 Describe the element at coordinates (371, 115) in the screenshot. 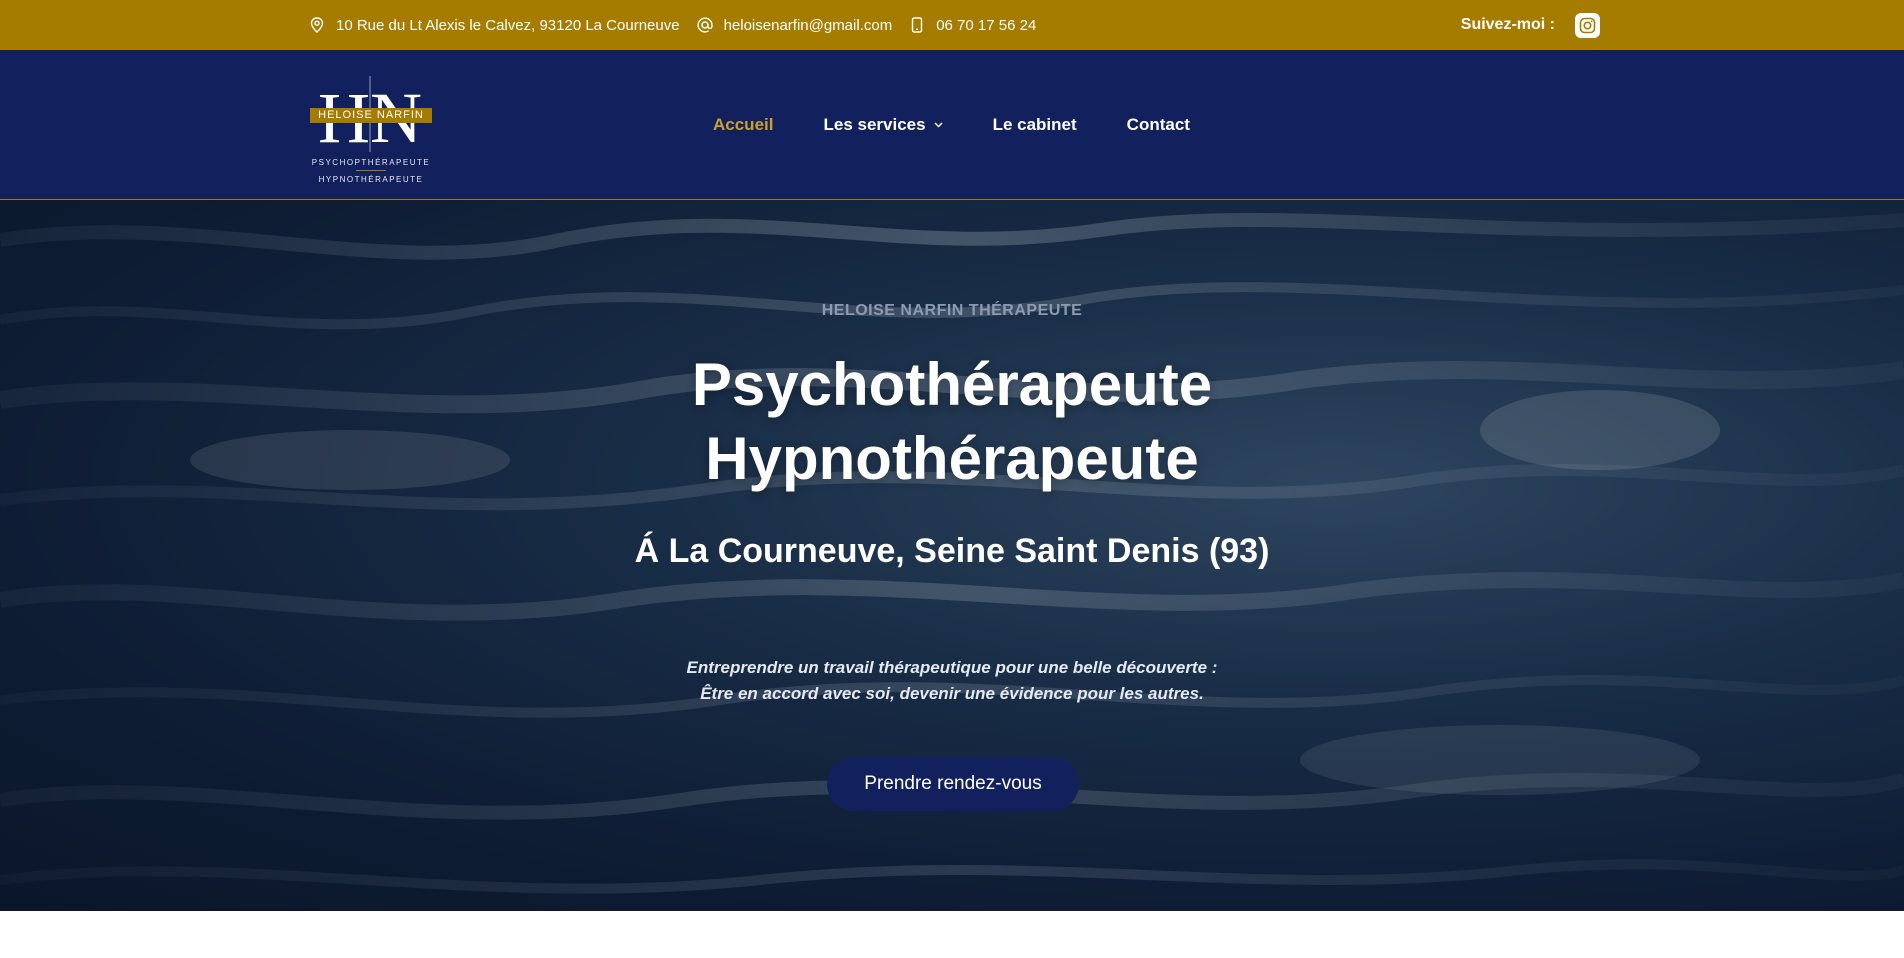

I see `logo-name-band: HELOISE NARFIN` at that location.